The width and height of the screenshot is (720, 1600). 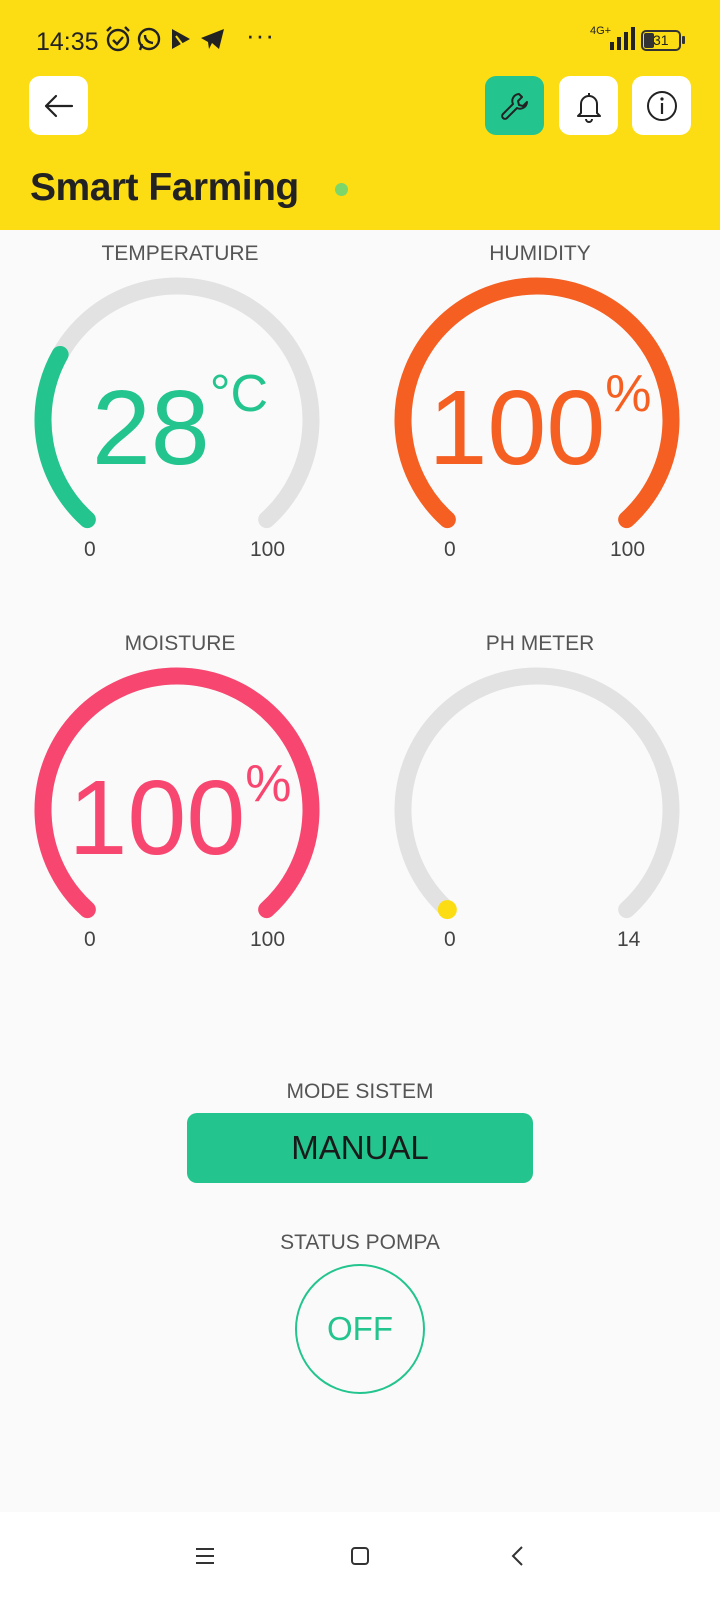 I want to click on gauge-title-ph: PH METER, so click(x=540, y=643).